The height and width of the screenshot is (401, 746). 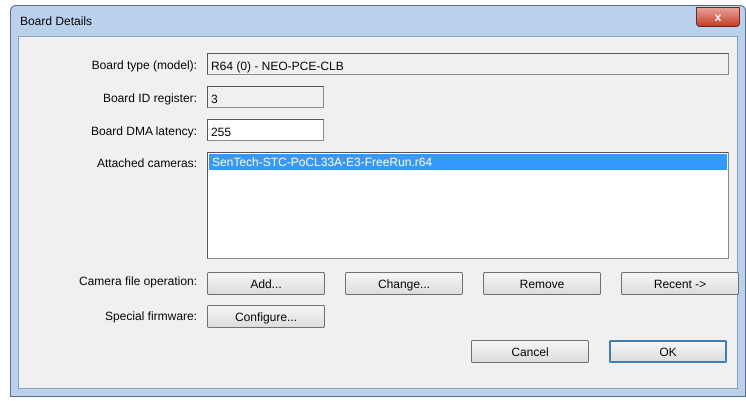 What do you see at coordinates (530, 351) in the screenshot?
I see `dialog-button: Cancel` at bounding box center [530, 351].